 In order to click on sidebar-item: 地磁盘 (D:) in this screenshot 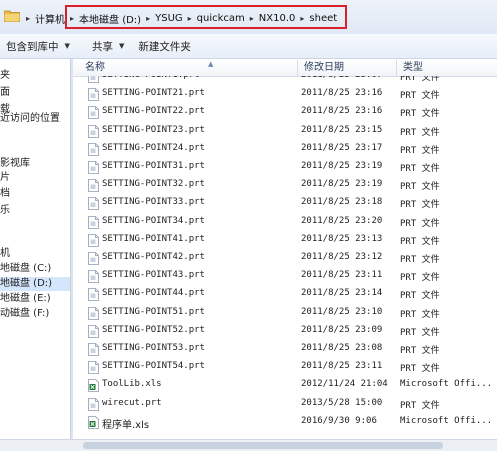, I will do `click(35, 284)`.